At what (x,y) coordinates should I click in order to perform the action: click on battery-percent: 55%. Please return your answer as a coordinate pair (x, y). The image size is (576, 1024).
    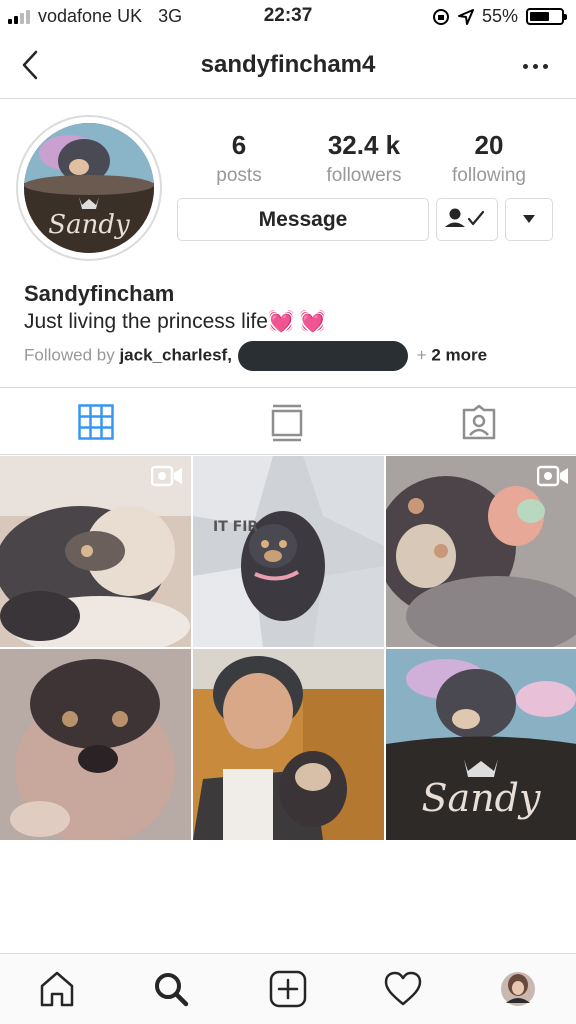
    Looking at the image, I should click on (499, 16).